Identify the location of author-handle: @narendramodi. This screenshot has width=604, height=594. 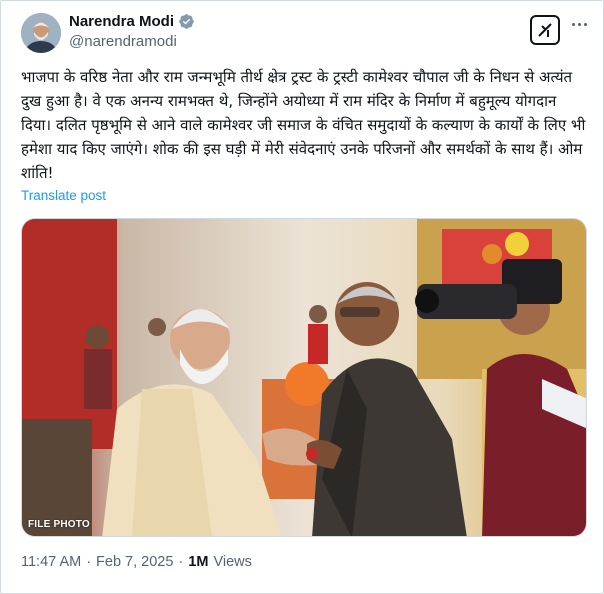
(123, 41).